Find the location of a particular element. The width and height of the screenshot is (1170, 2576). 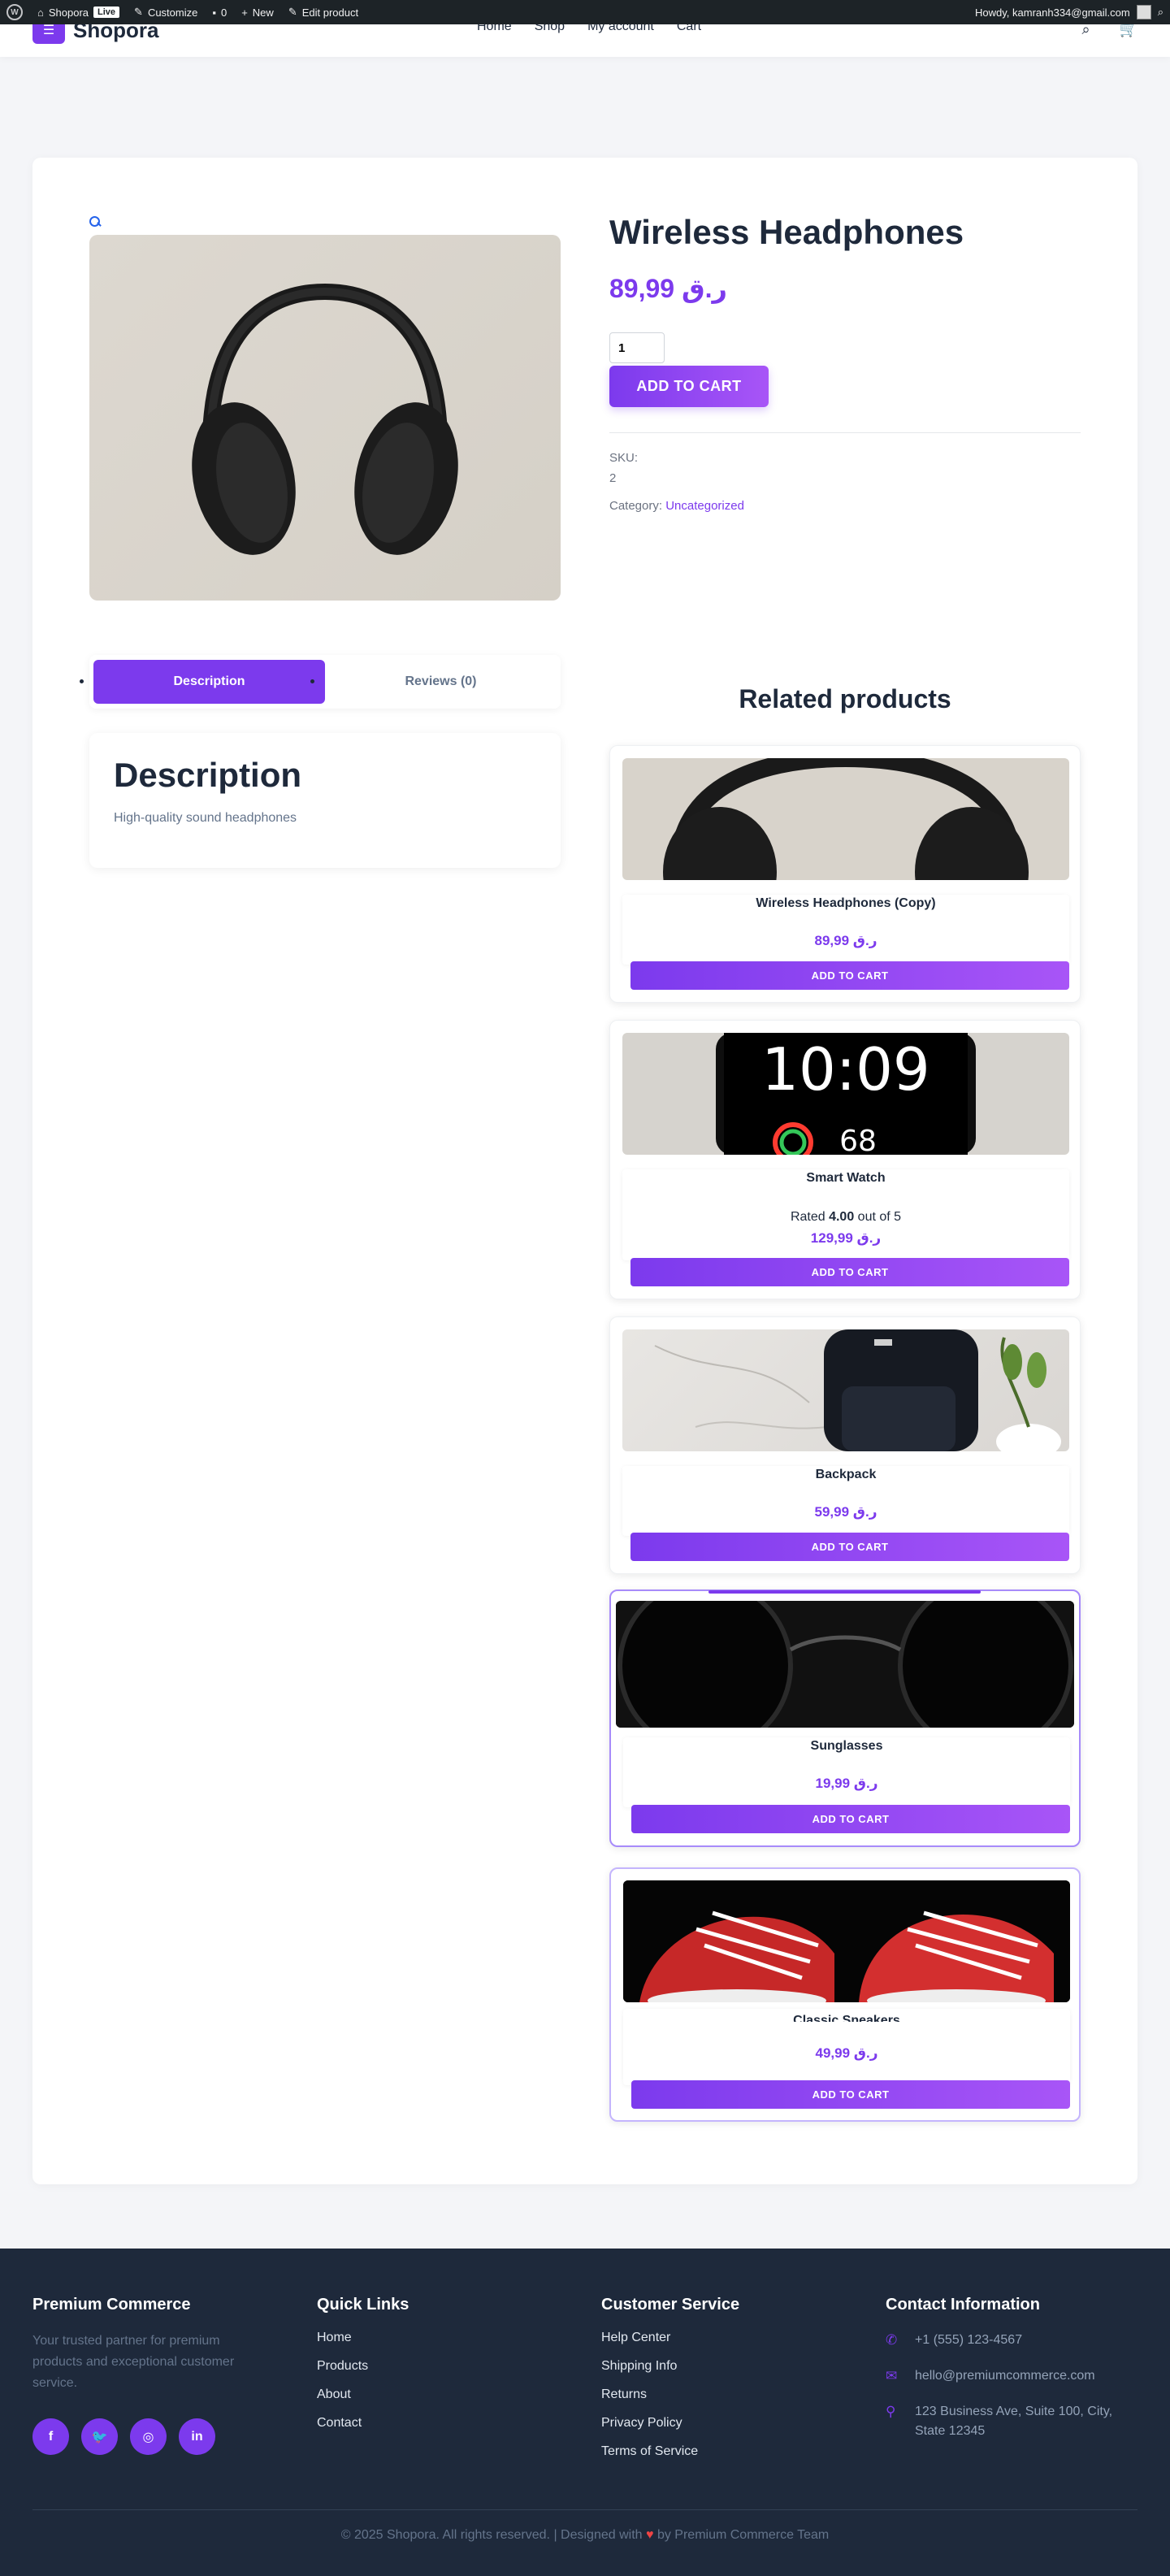

footer-about-title: Premium Commerce is located at coordinates (111, 2305).